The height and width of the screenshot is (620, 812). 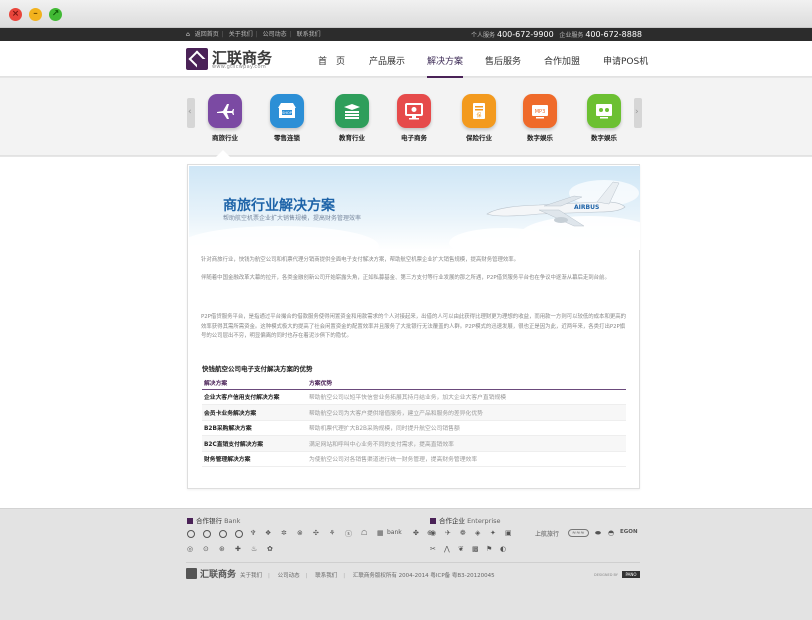 What do you see at coordinates (326, 576) in the screenshot?
I see `footer-link-contact: 联系我们` at bounding box center [326, 576].